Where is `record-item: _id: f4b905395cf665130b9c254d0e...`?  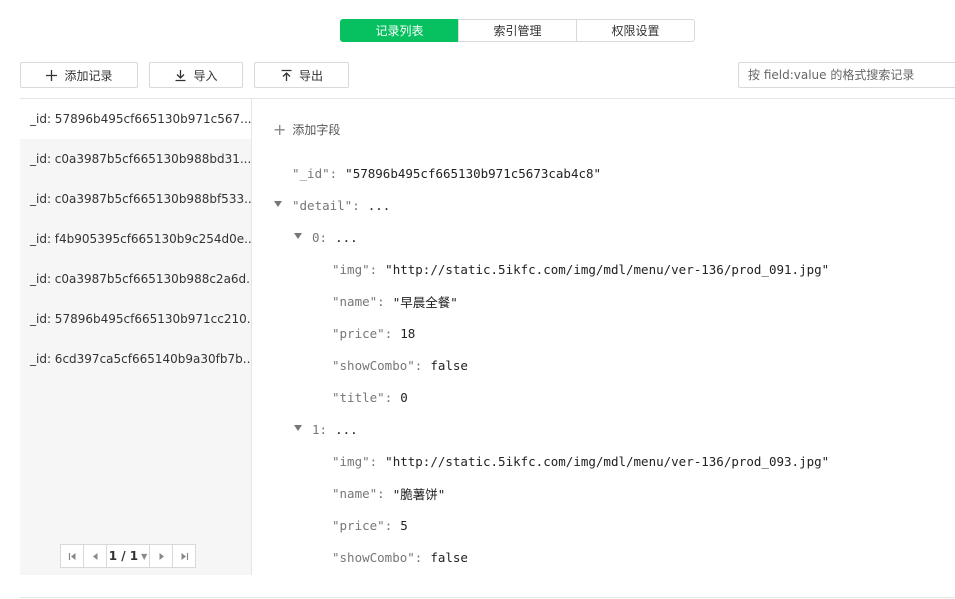 record-item: _id: f4b905395cf665130b9c254d0e... is located at coordinates (135, 239).